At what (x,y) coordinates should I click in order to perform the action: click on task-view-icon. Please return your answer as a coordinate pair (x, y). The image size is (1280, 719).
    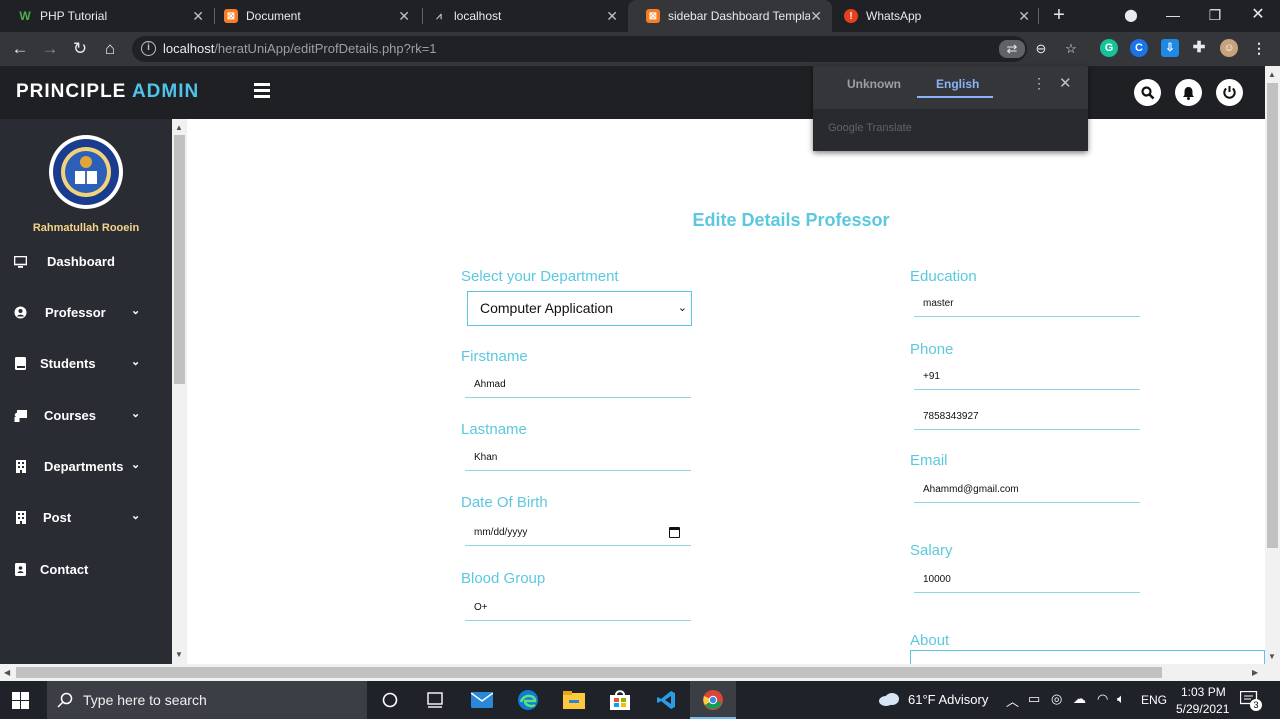
    Looking at the image, I should click on (435, 700).